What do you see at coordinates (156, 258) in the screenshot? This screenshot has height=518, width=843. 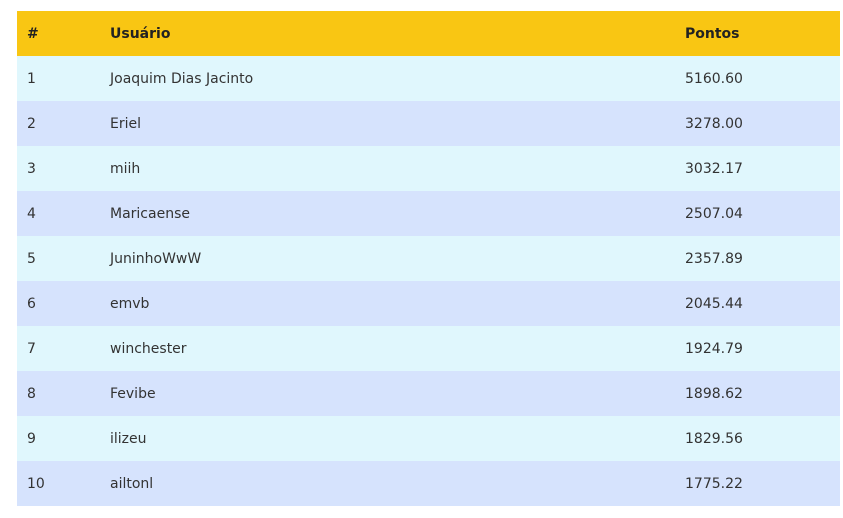 I see `row-user: JuninhoWwW` at bounding box center [156, 258].